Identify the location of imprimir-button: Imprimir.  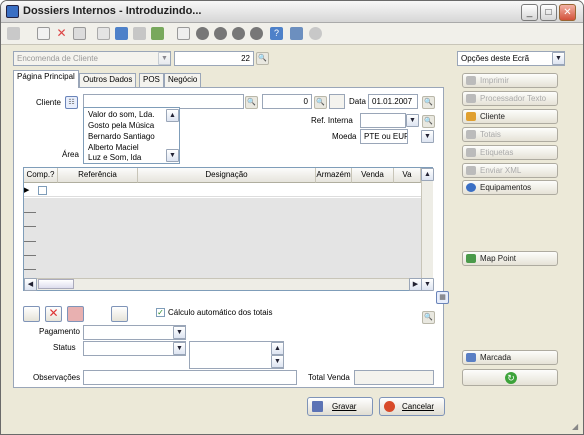
(510, 80).